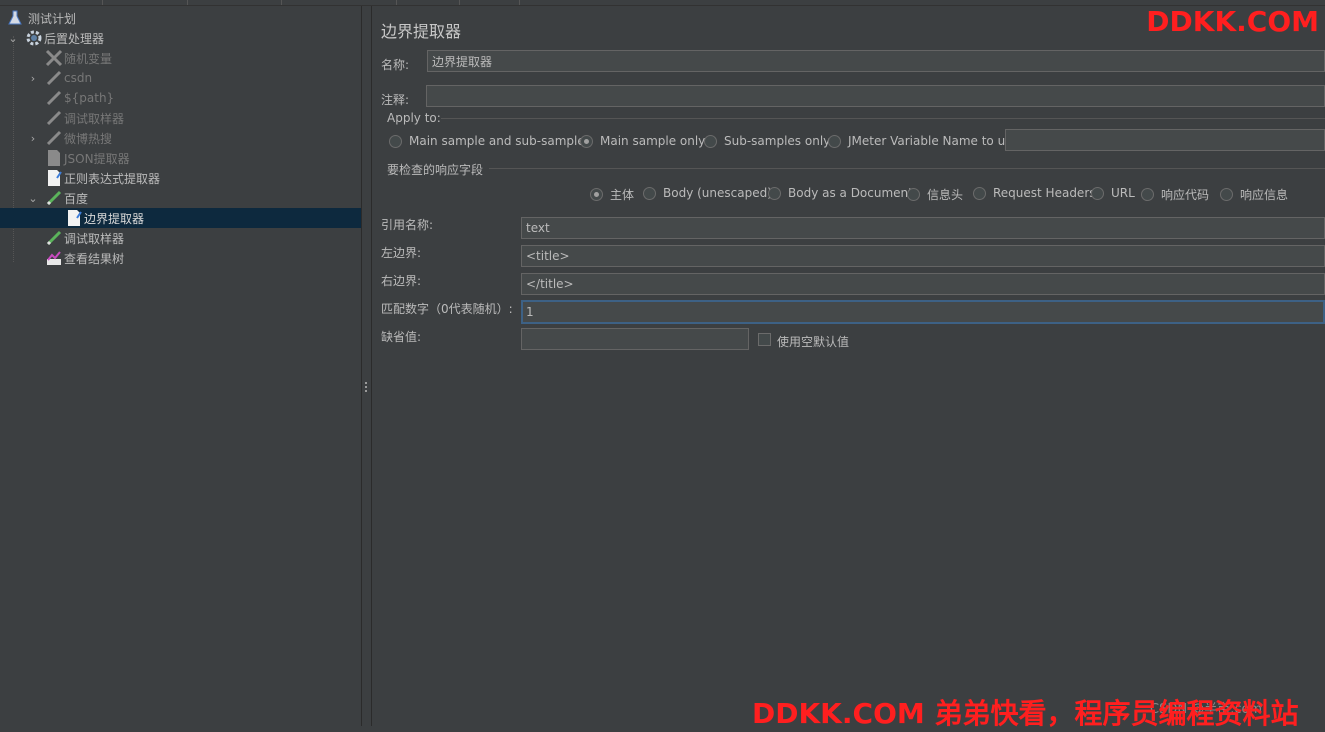 The image size is (1325, 732). What do you see at coordinates (112, 178) in the screenshot?
I see `tree-item-label: 正则表达式提取器` at bounding box center [112, 178].